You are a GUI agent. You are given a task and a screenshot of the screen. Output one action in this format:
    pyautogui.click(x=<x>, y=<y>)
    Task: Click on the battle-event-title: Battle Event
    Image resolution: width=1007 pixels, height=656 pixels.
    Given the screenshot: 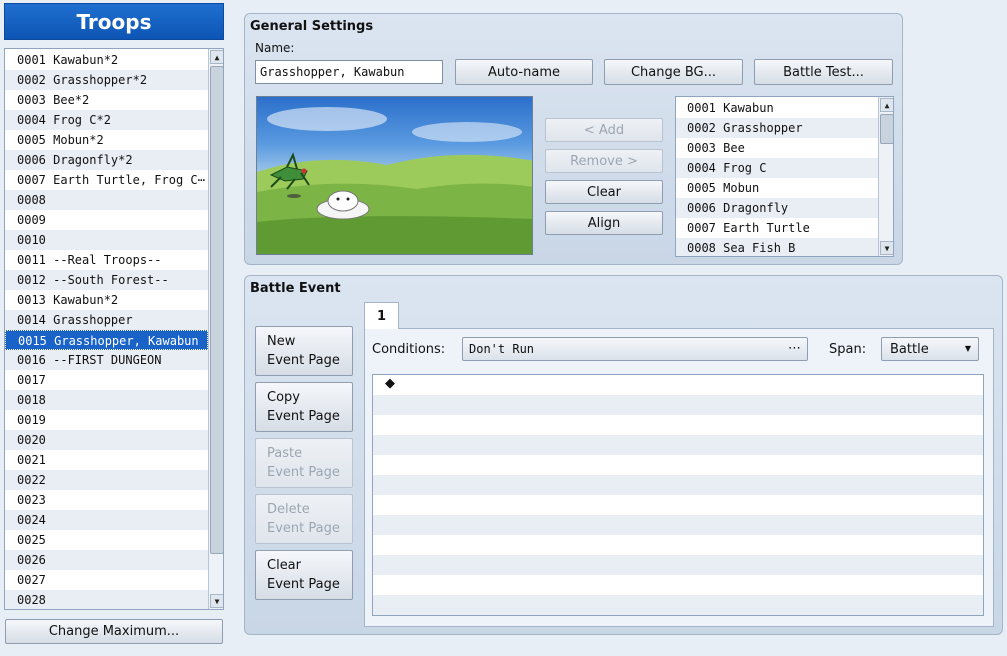 What is the action you would take?
    pyautogui.click(x=295, y=288)
    